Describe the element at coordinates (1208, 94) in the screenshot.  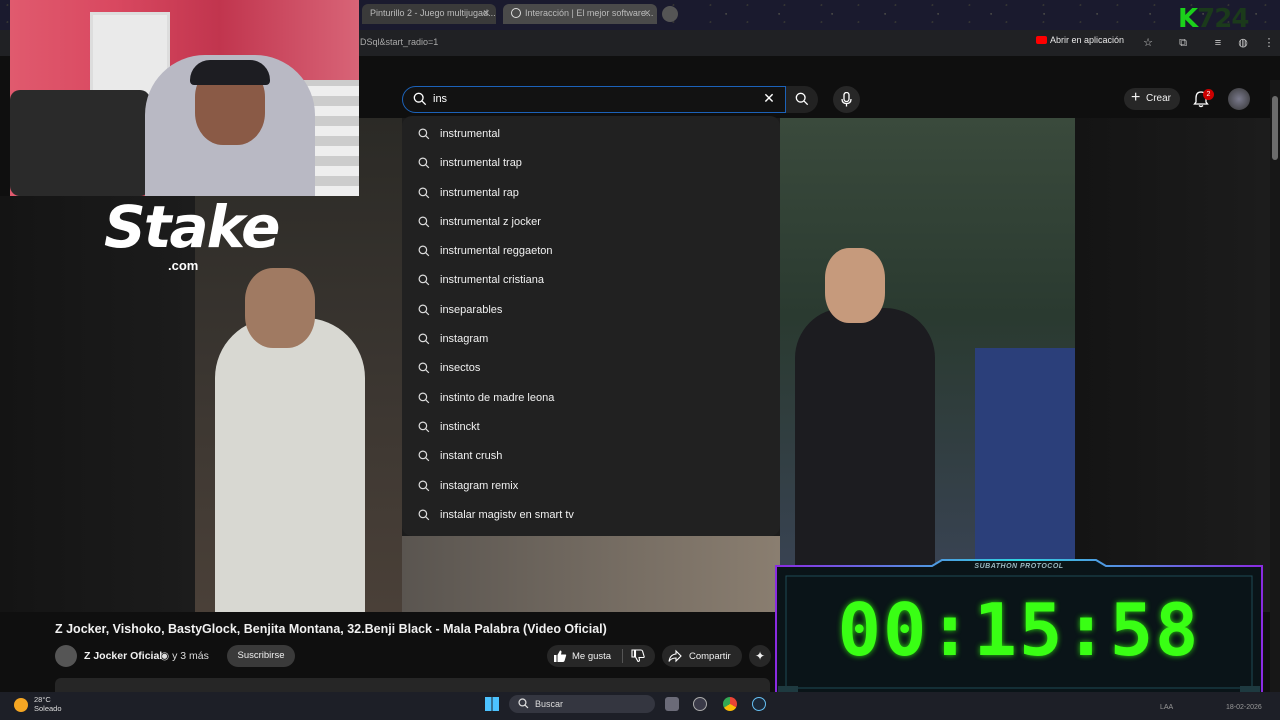
I see `notification-badge: 2` at that location.